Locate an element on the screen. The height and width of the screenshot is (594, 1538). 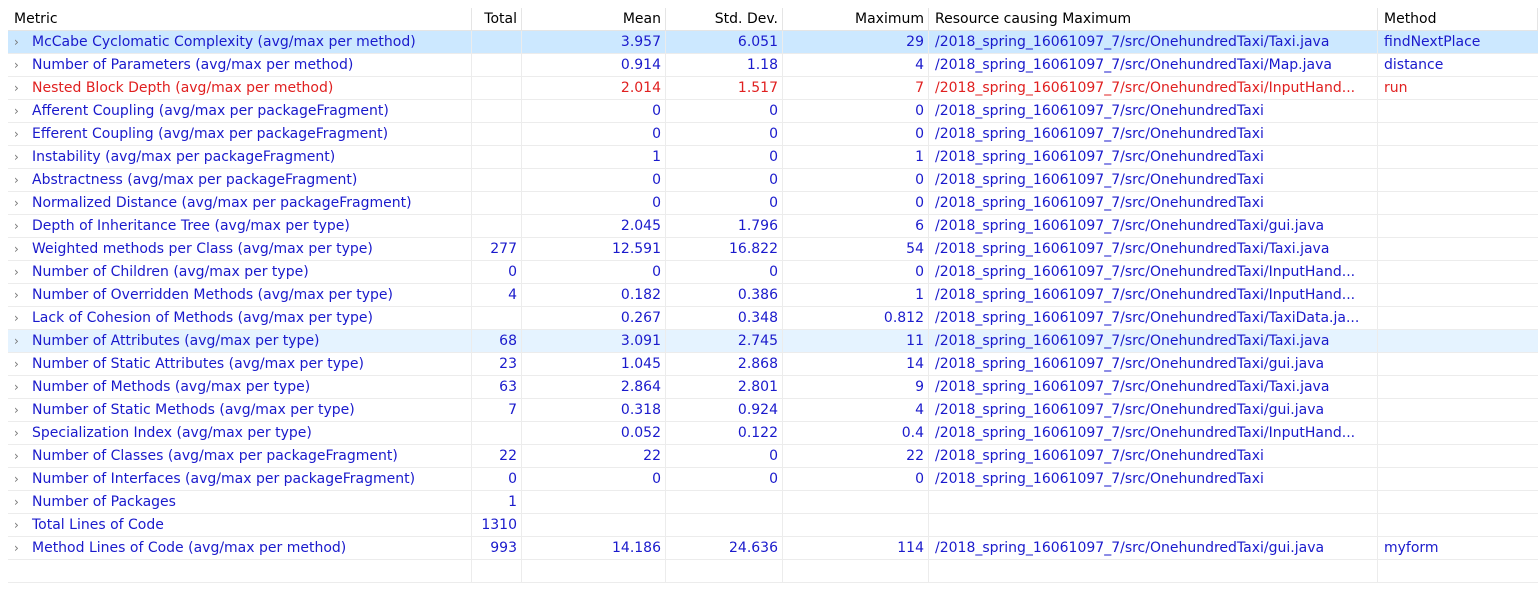
total-cell: 68 is located at coordinates (497, 341).